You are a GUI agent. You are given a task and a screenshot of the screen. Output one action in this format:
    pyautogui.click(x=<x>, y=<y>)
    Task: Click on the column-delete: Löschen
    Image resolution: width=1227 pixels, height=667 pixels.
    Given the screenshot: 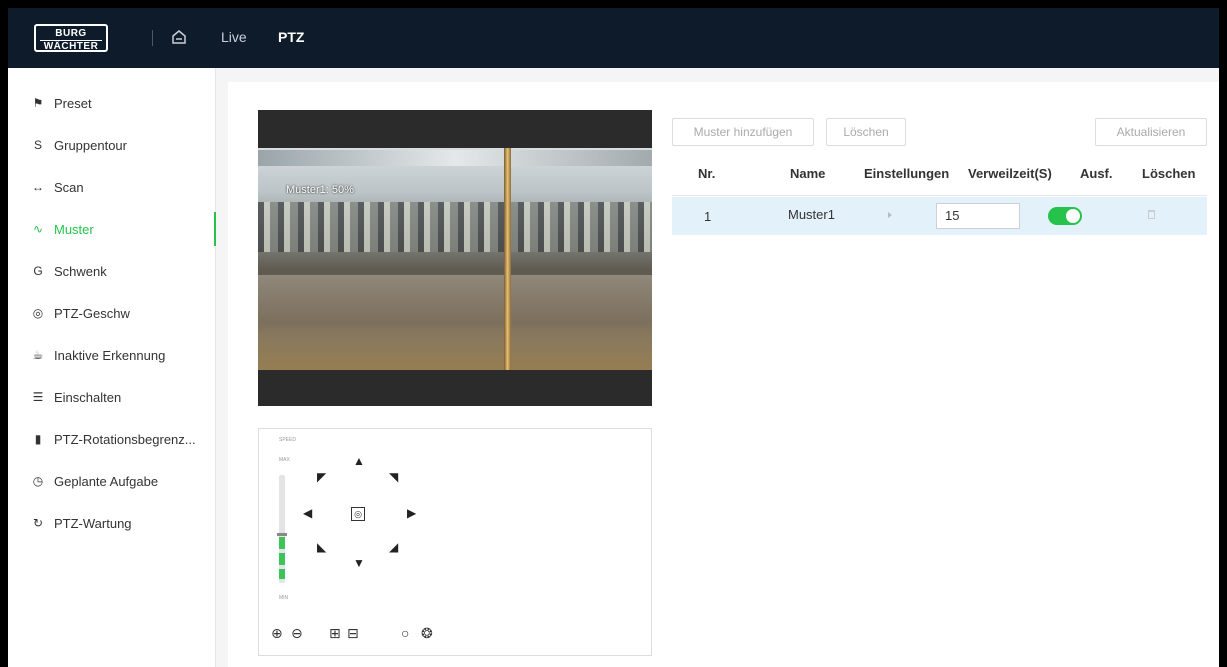 What is the action you would take?
    pyautogui.click(x=1169, y=173)
    